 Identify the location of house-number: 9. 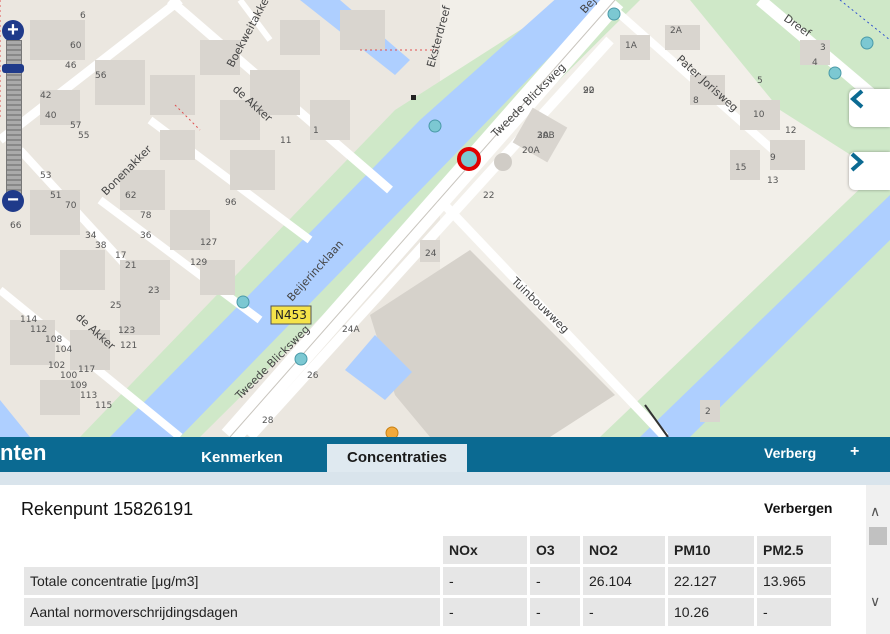
(773, 158).